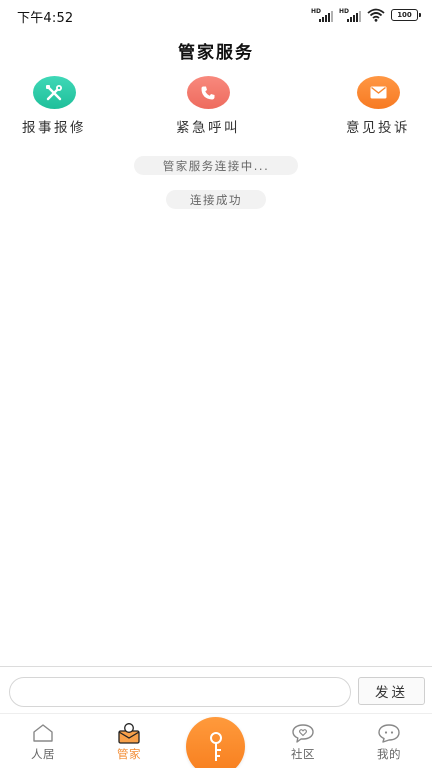  What do you see at coordinates (378, 128) in the screenshot?
I see `complaint-label: 意见投诉` at bounding box center [378, 128].